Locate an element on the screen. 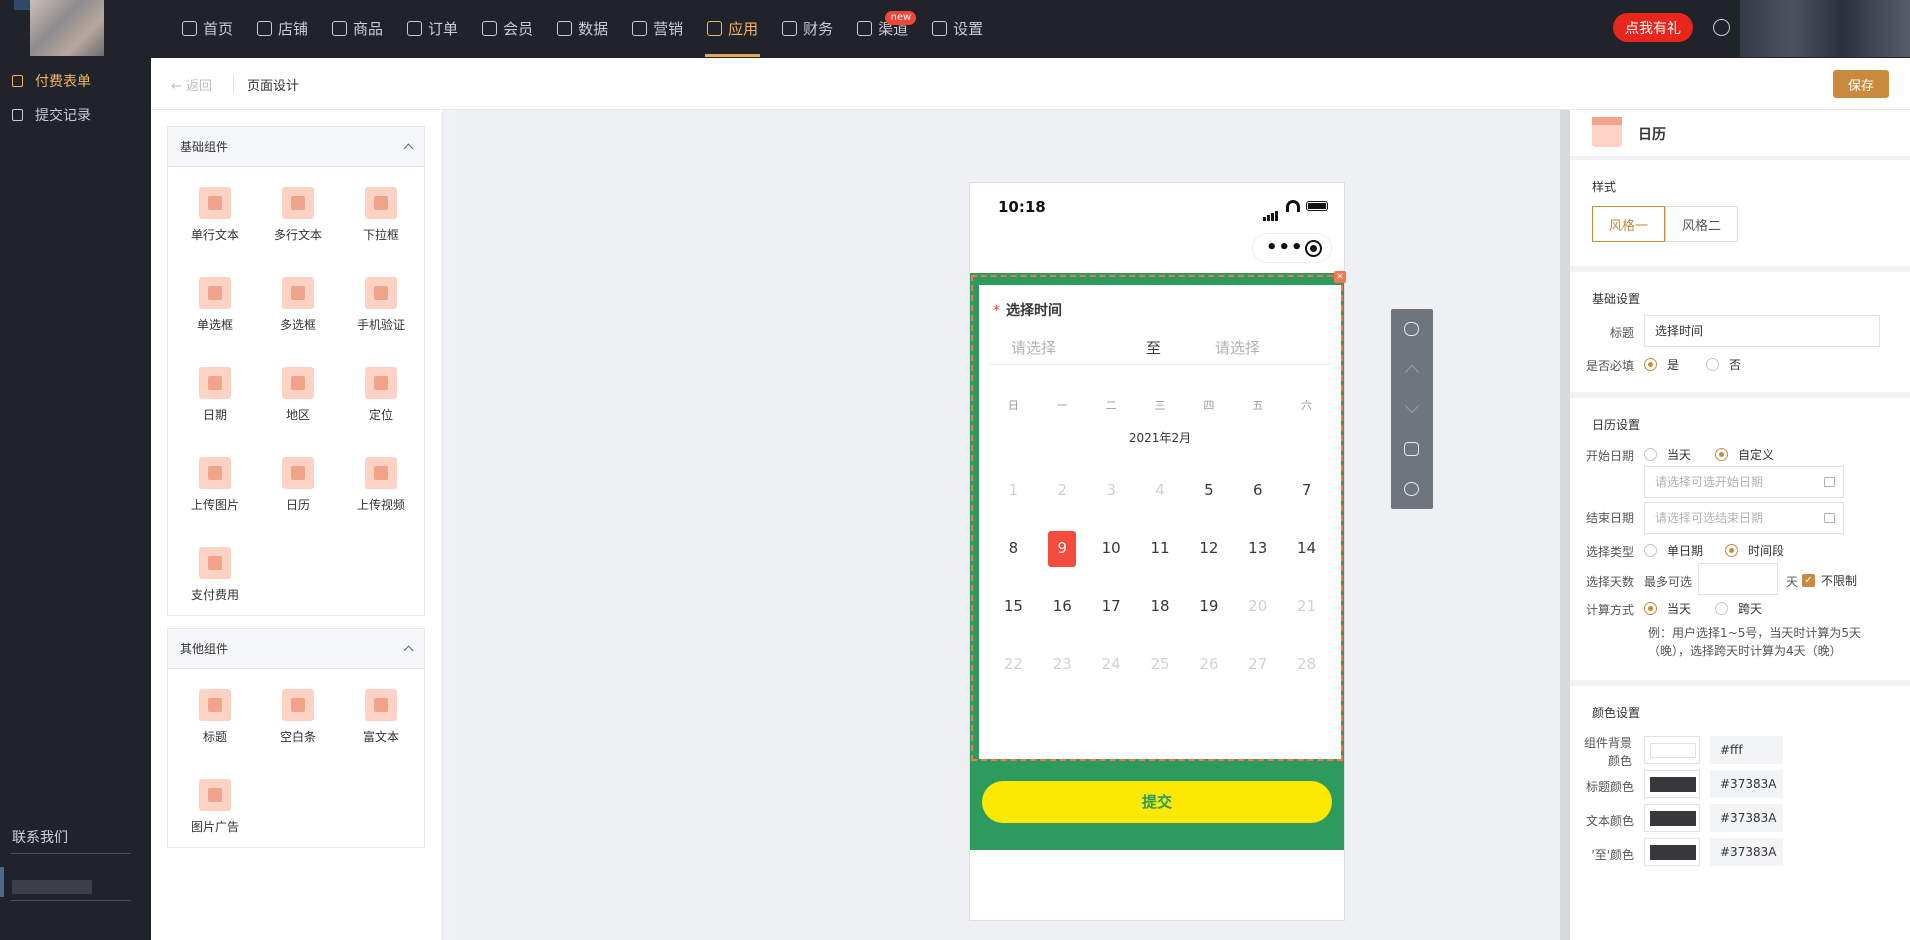 Image resolution: width=1910 pixels, height=940 pixels. calendar-day: 10 is located at coordinates (1111, 548).